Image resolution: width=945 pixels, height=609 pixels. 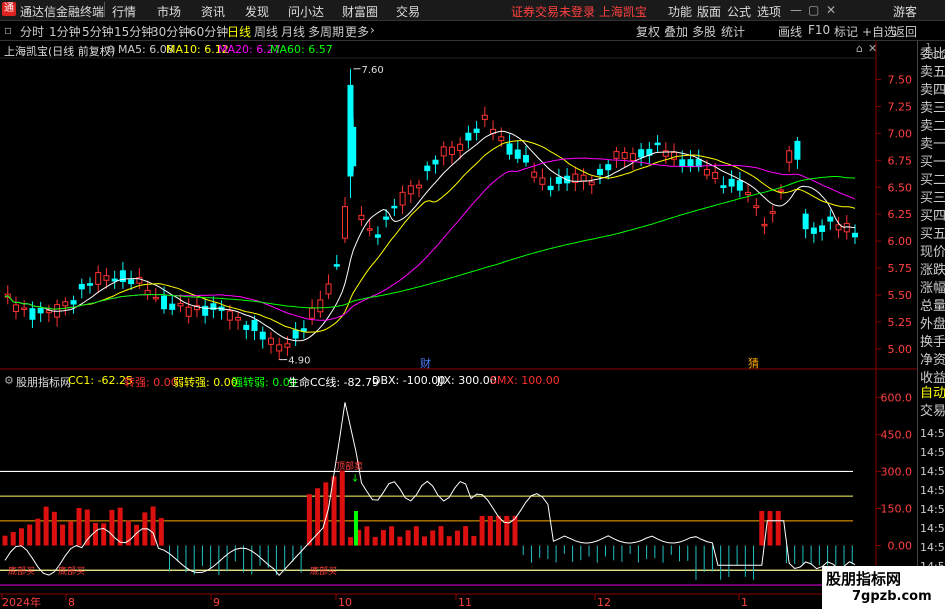 What do you see at coordinates (897, 397) in the screenshot?
I see `ind-y-tick-label: 600.0` at bounding box center [897, 397].